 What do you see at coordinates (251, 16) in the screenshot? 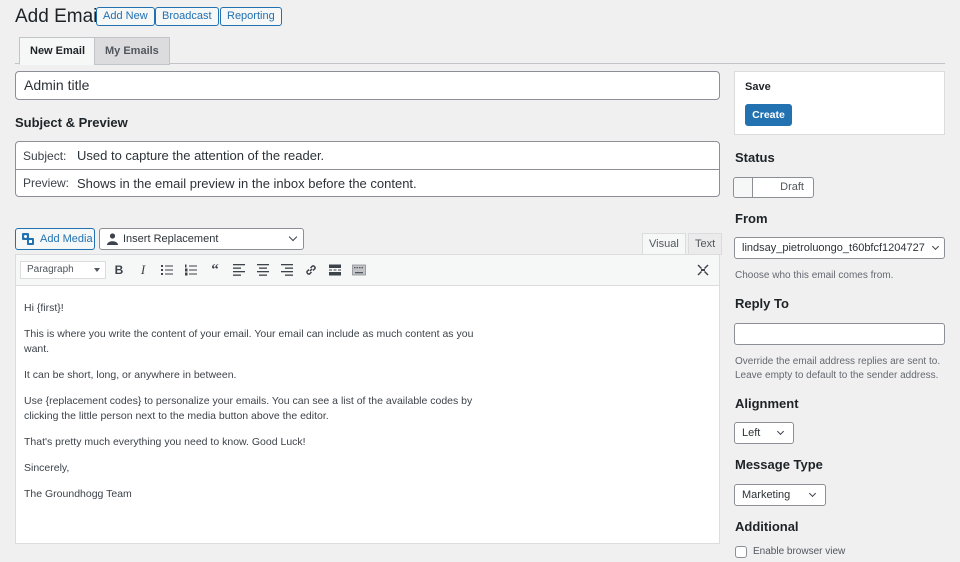
I see `reporting-button: Reporting` at bounding box center [251, 16].